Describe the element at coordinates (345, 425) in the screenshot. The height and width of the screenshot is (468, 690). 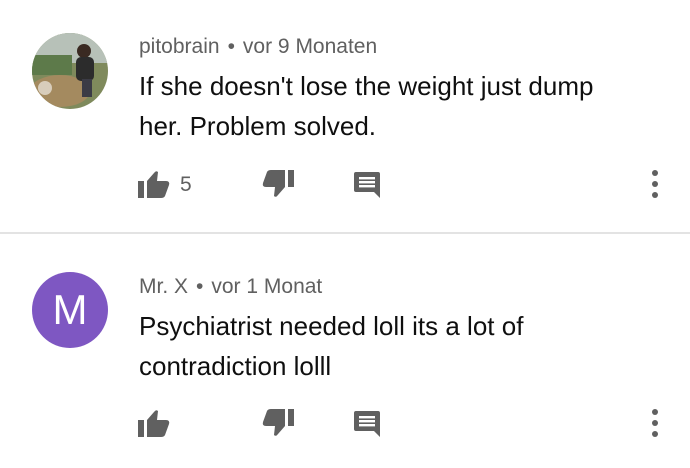
I see `comment-actions` at that location.